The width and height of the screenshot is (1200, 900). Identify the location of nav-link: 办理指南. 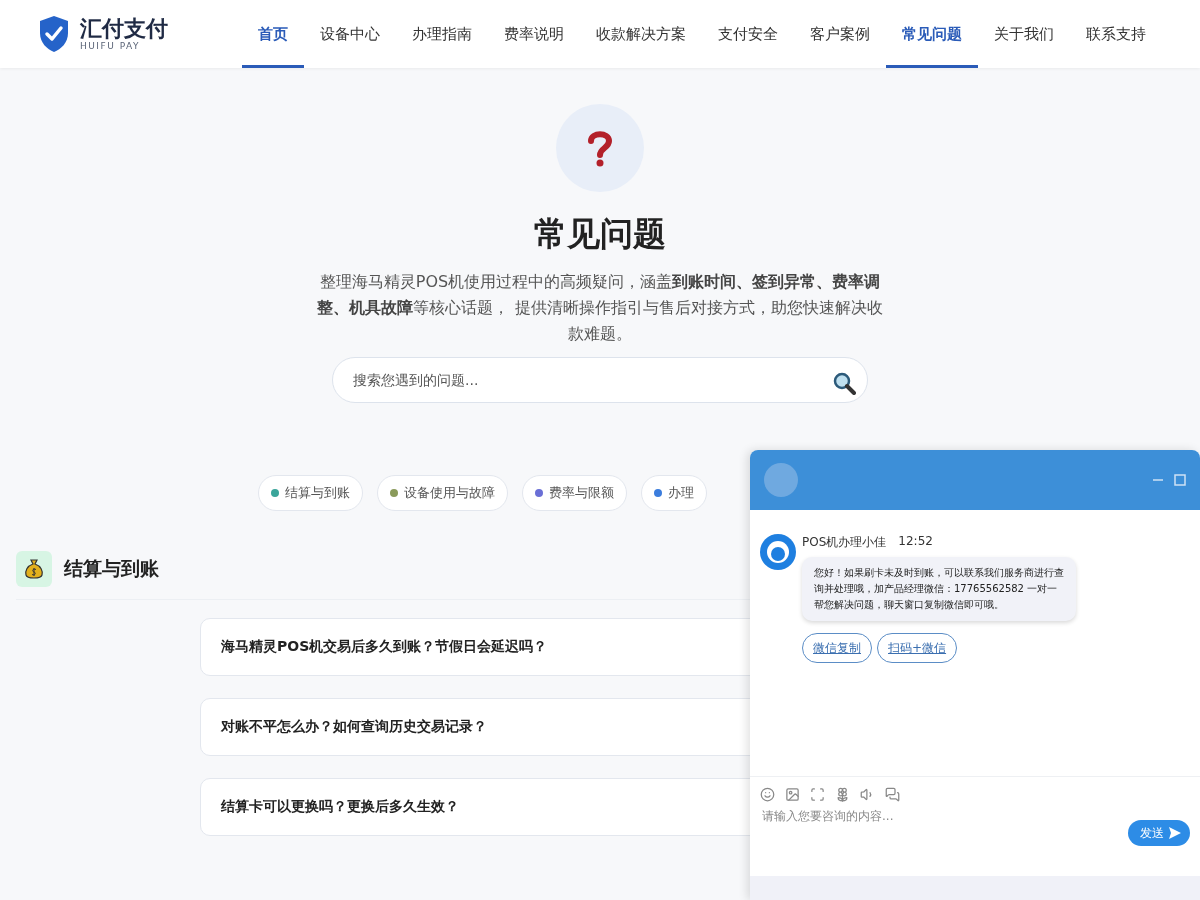
(442, 34).